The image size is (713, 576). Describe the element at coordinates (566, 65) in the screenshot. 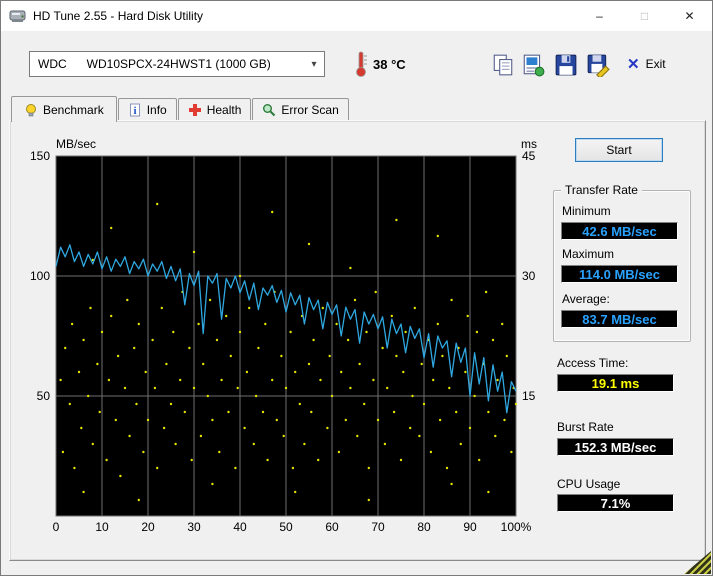

I see `save-icon` at that location.